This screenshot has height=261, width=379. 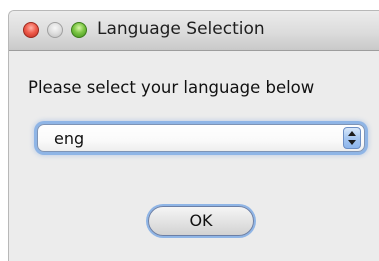 I want to click on title-bar: Language Selection, so click(x=194, y=31).